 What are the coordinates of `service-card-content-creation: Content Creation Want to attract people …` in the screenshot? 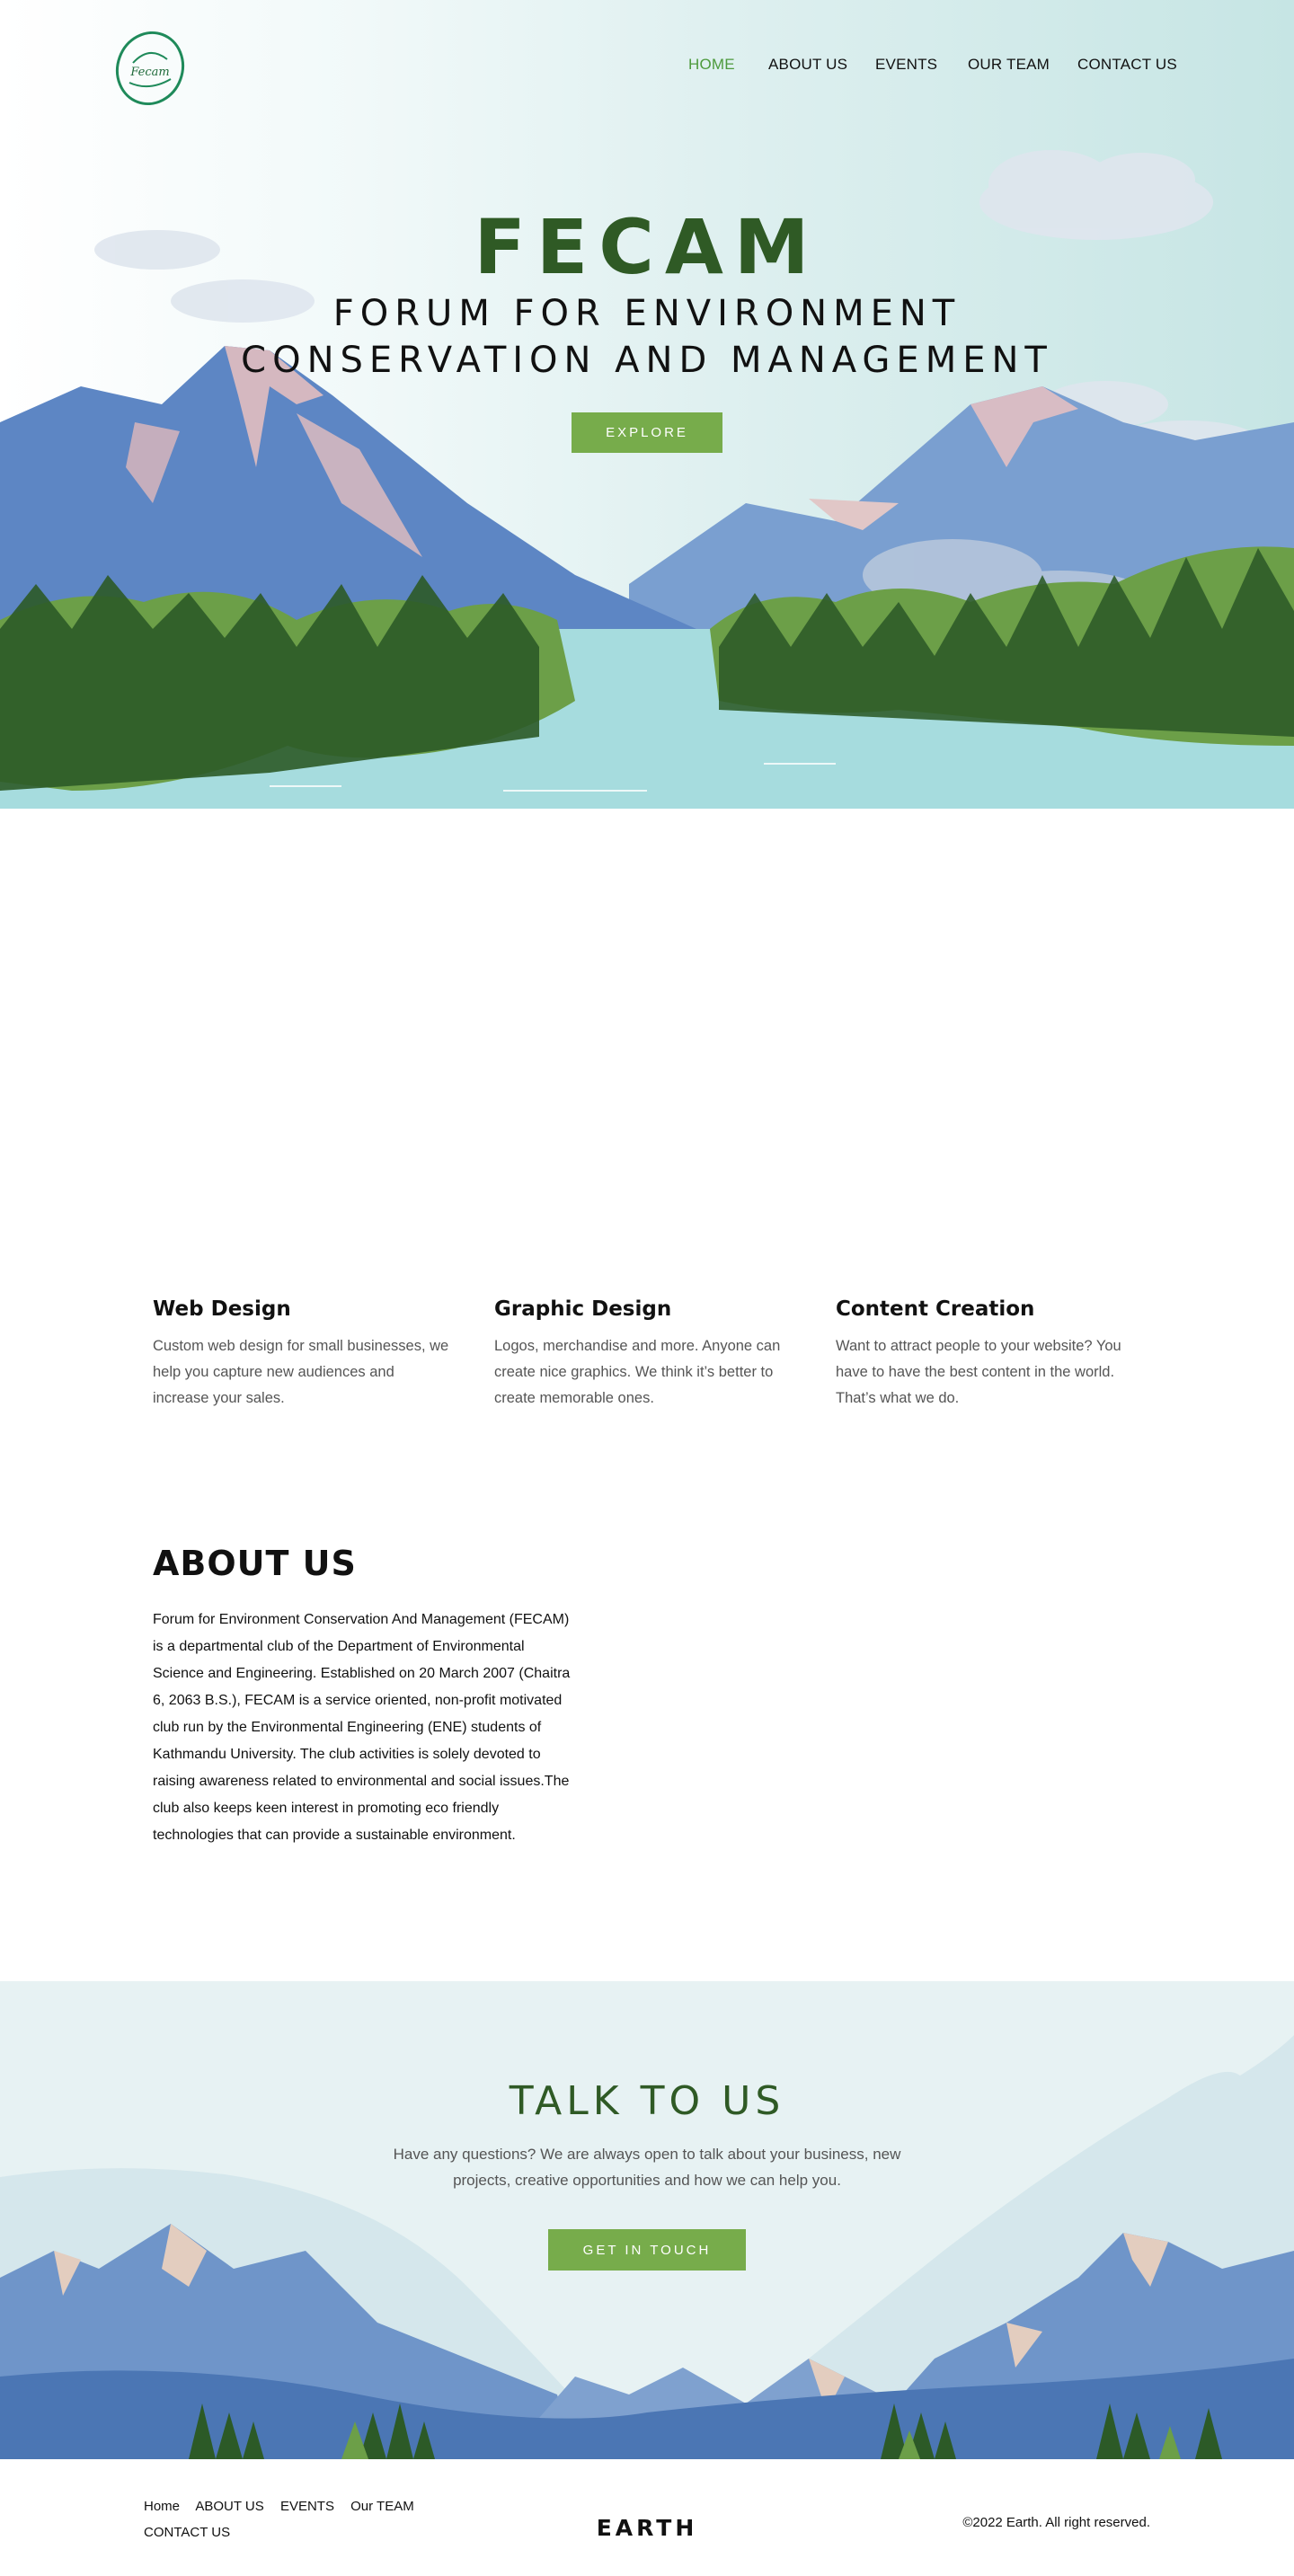 It's located at (984, 1354).